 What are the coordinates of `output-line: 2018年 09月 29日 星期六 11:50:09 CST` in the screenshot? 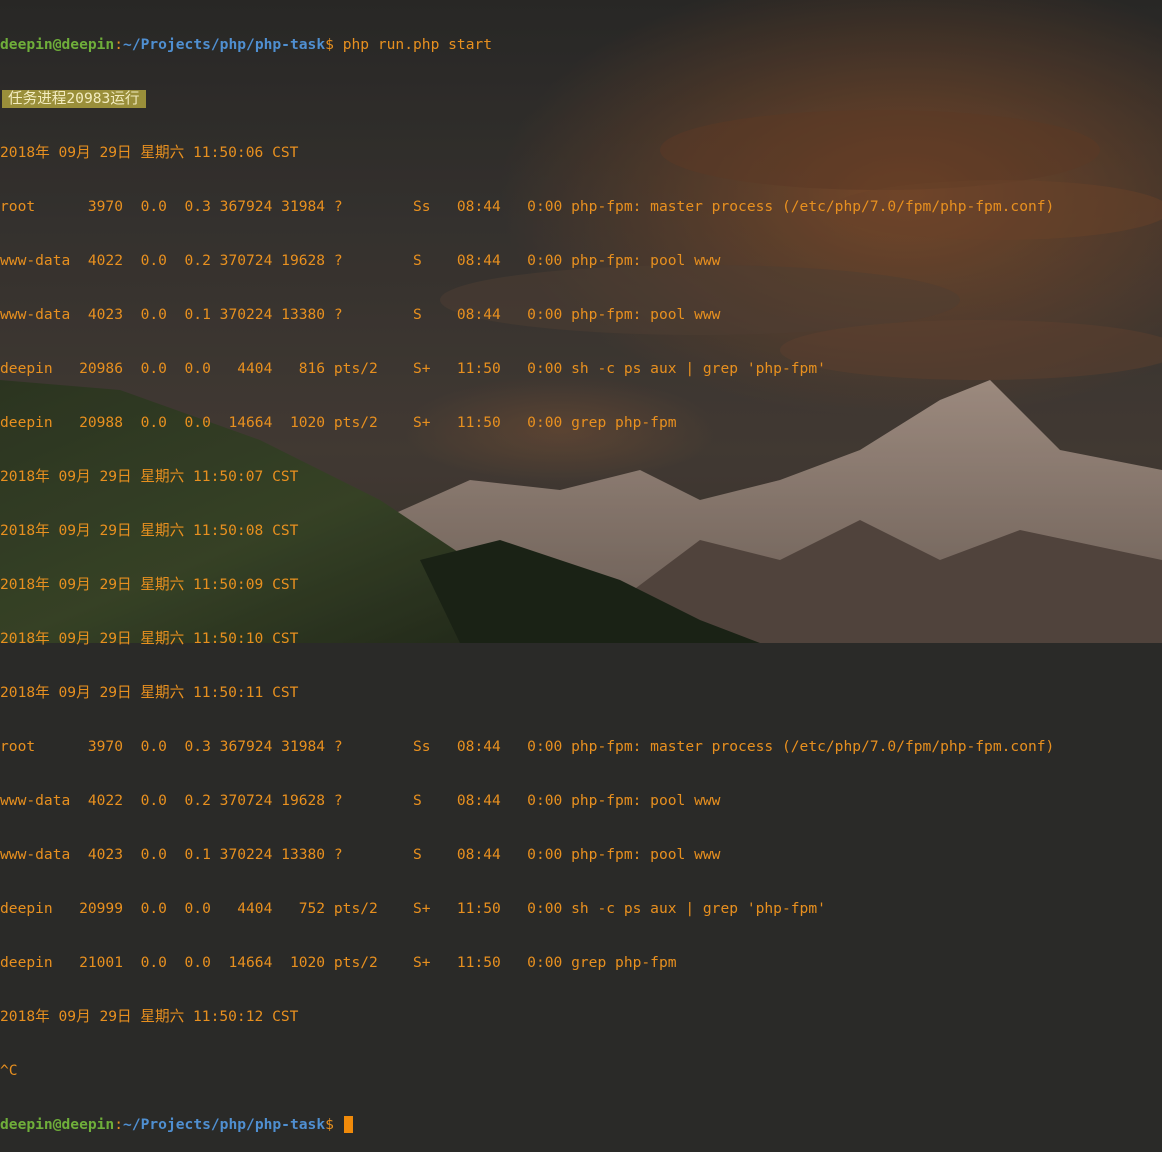 It's located at (149, 584).